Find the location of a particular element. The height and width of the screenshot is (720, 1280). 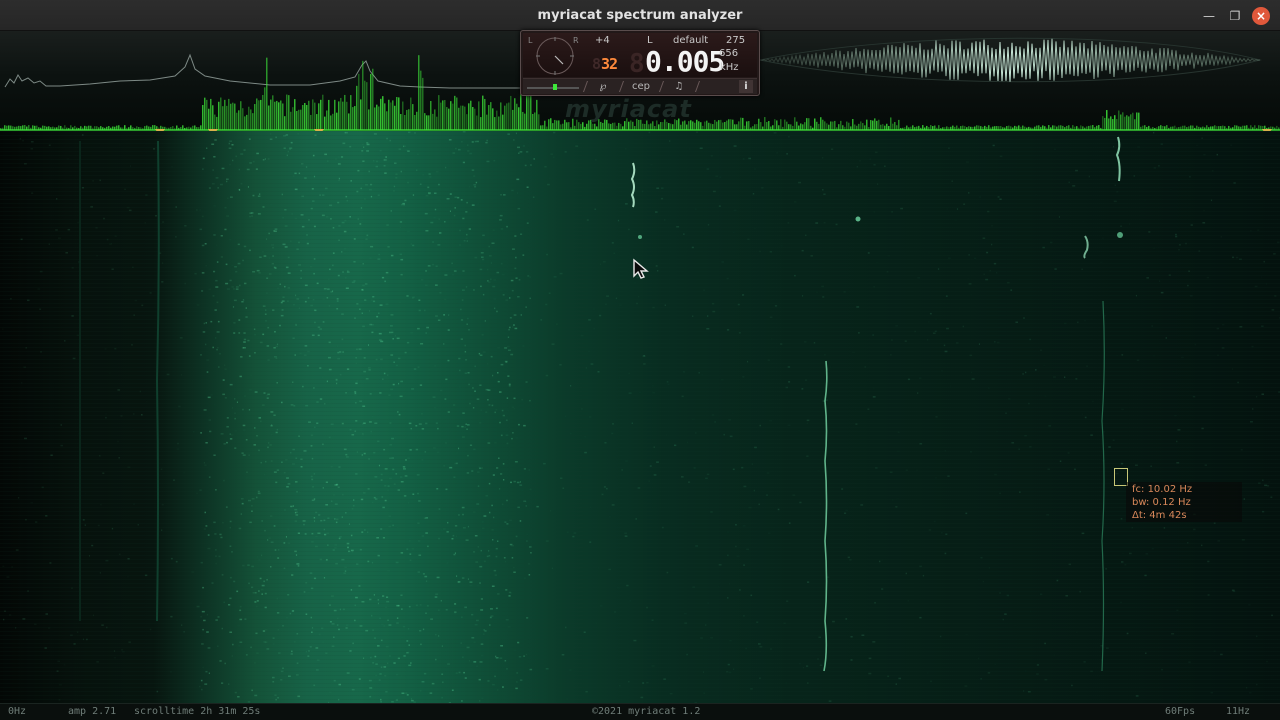

multiplier-value: 656 is located at coordinates (729, 53).